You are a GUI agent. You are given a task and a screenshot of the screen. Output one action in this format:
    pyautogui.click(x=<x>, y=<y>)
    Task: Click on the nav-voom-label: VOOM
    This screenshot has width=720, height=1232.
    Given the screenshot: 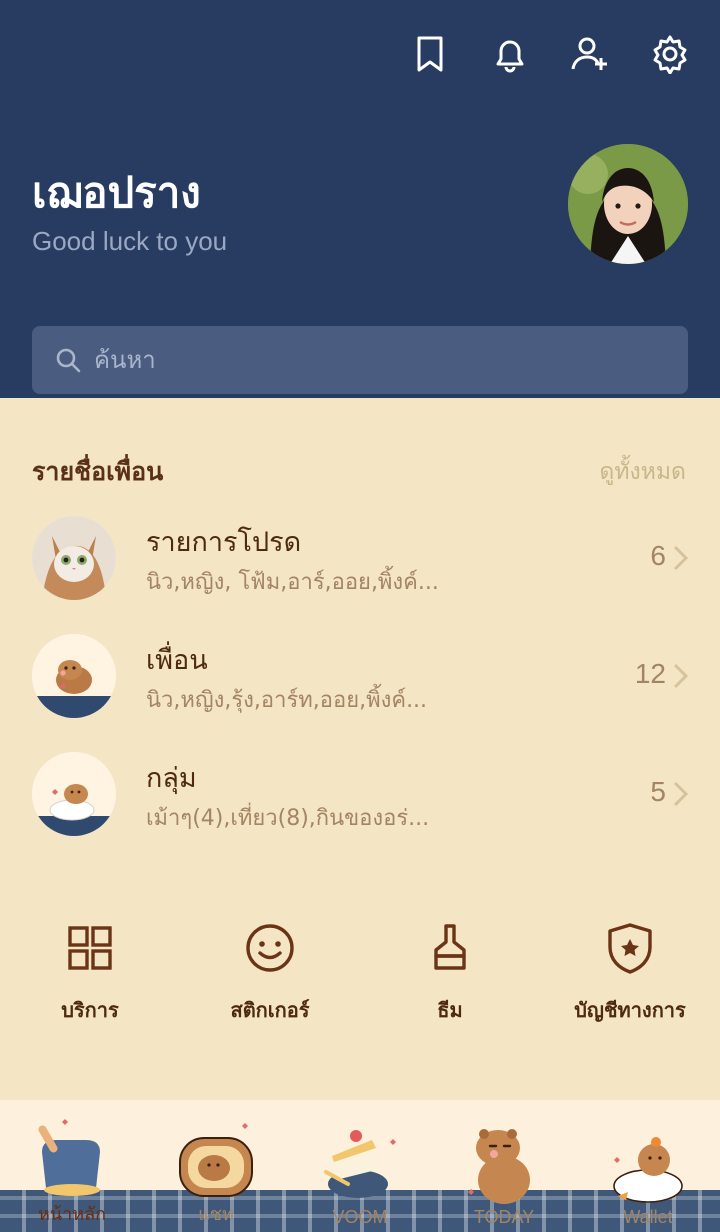 What is the action you would take?
    pyautogui.click(x=360, y=1217)
    